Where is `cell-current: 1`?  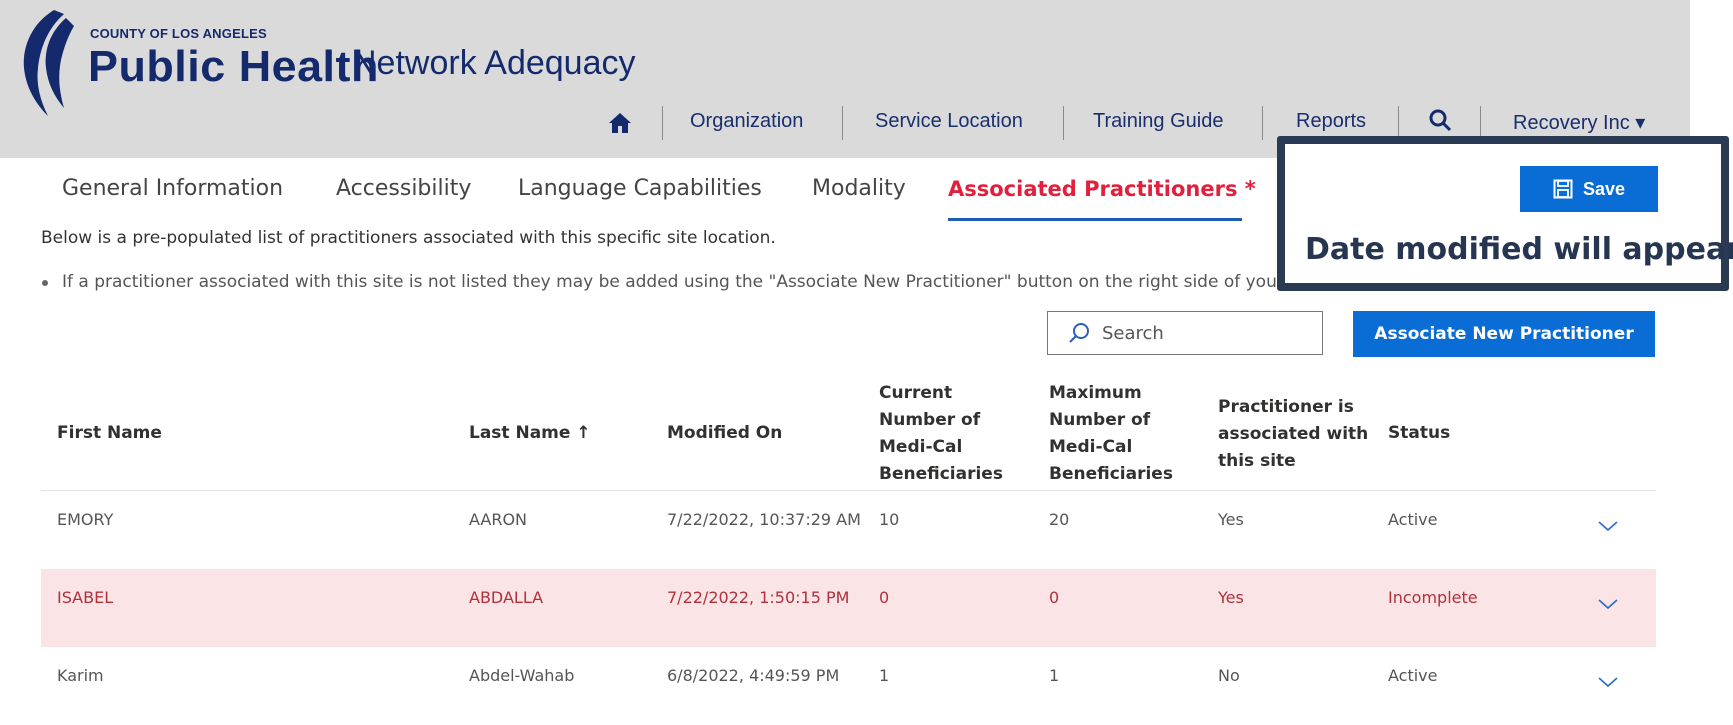 cell-current: 1 is located at coordinates (884, 675).